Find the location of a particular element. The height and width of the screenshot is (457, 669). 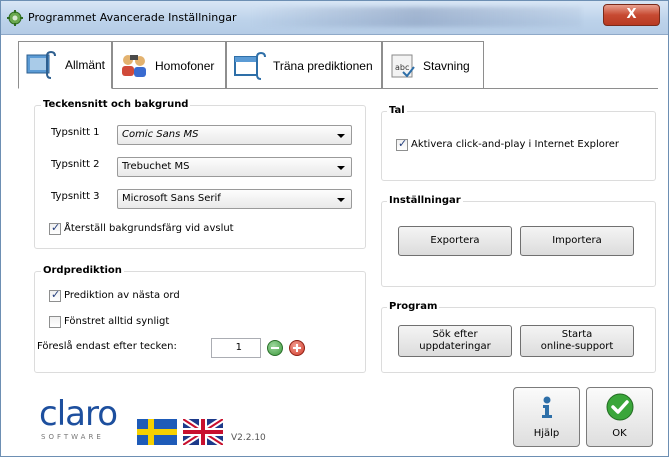

plus-icon is located at coordinates (297, 348).